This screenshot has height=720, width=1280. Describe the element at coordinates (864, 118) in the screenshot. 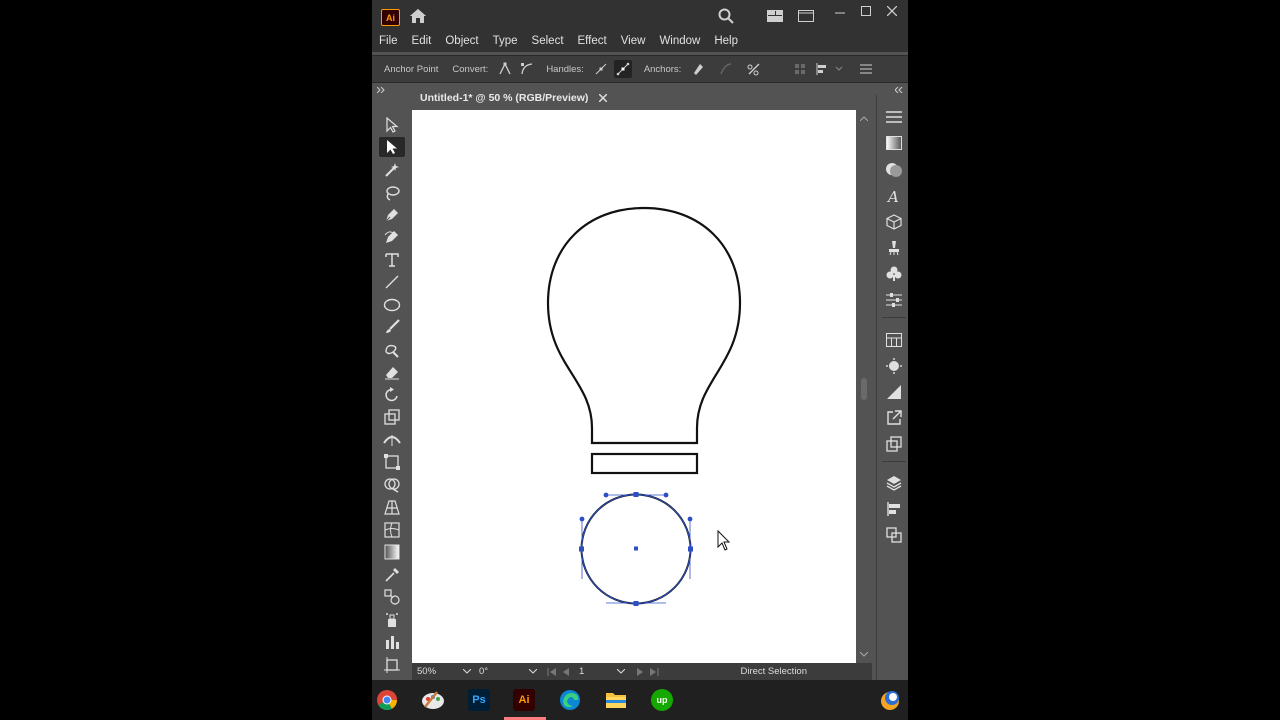

I see `scroll-up-icon` at that location.